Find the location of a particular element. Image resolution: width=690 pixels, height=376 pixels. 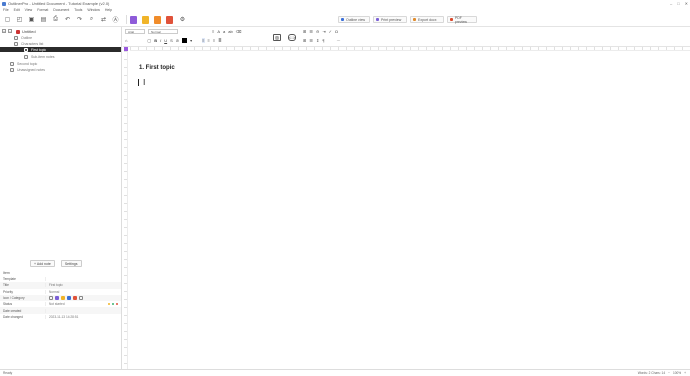

spellcheck-icon: ✓ is located at coordinates (330, 31).